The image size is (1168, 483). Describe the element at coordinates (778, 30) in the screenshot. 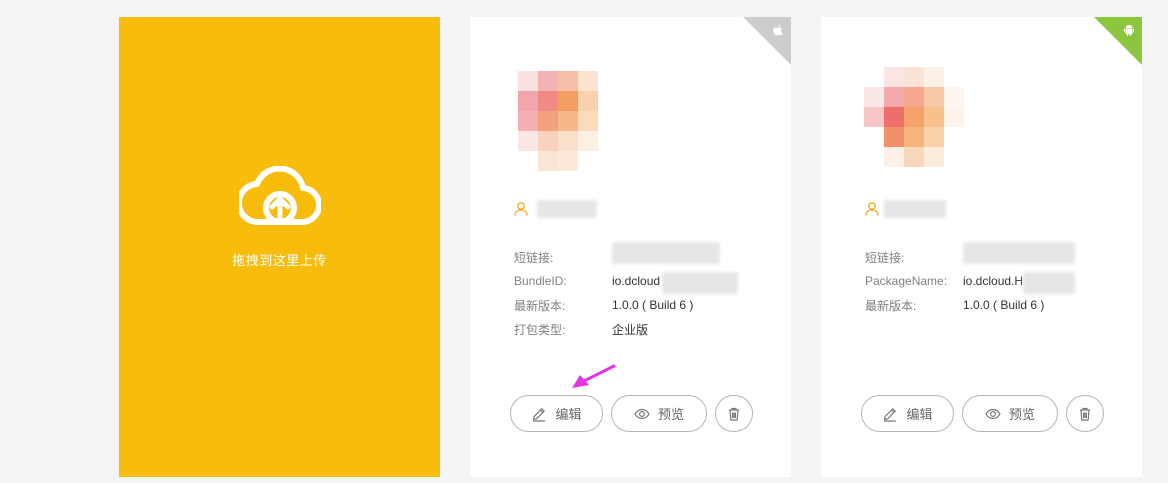

I see `apple-icon` at that location.